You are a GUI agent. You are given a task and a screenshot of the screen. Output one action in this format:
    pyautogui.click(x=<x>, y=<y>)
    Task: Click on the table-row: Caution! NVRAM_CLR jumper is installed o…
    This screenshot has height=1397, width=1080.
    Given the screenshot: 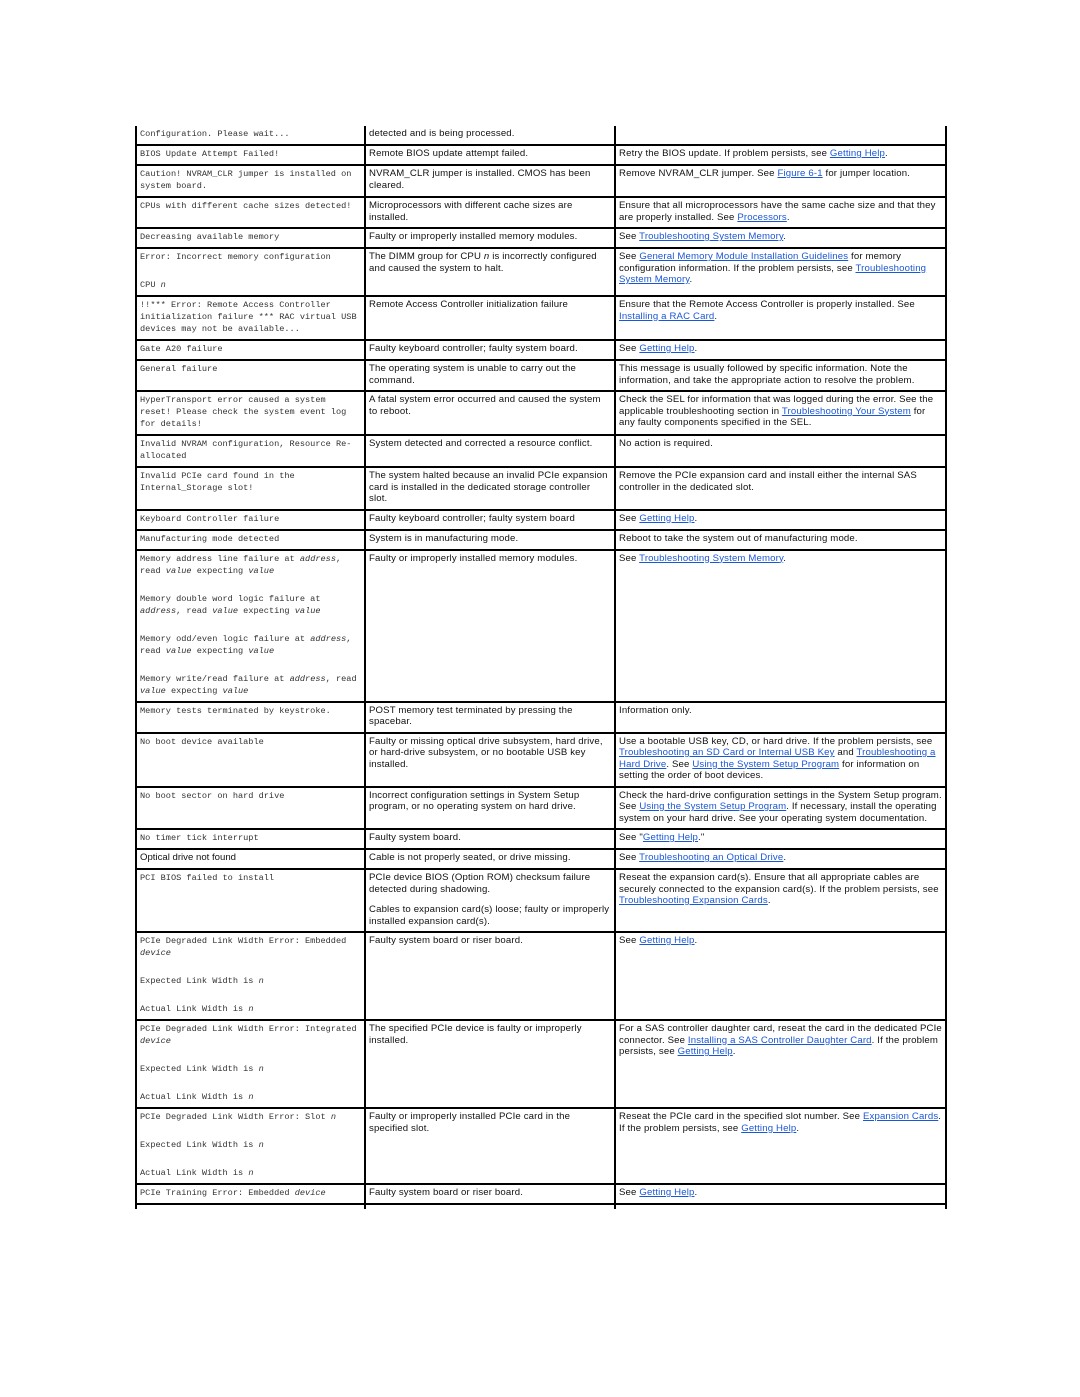 What is the action you would take?
    pyautogui.click(x=541, y=181)
    